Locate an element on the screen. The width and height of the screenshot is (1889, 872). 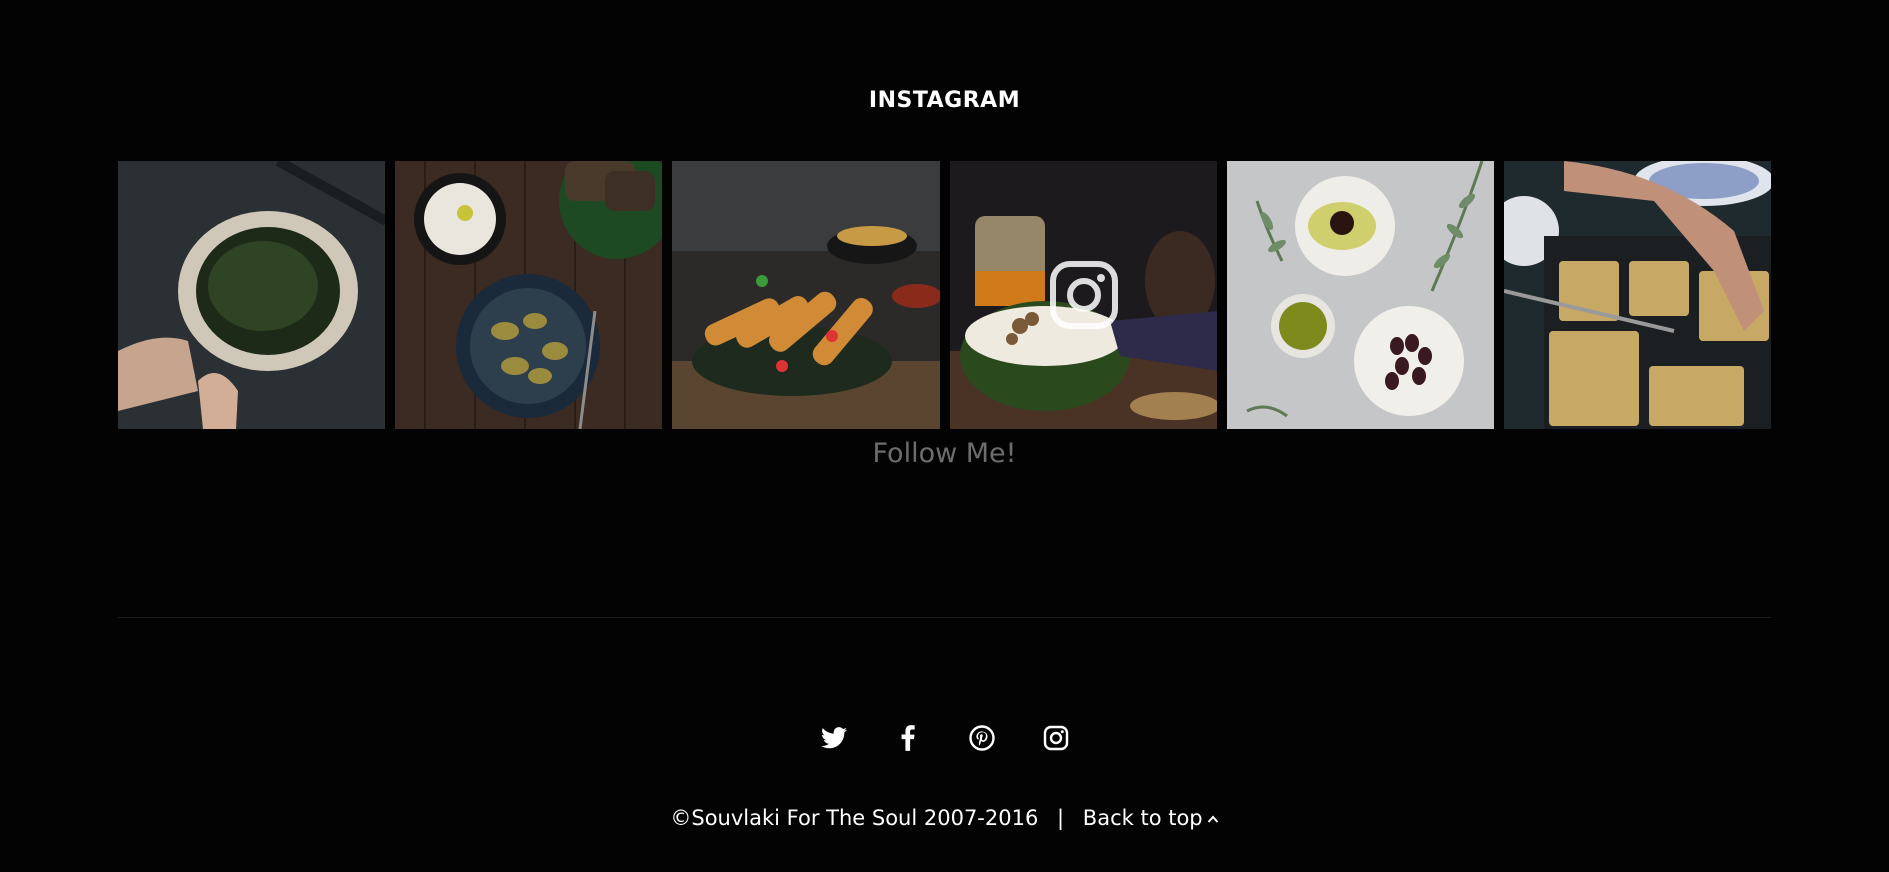
olives-oil-photo is located at coordinates (1360, 295).